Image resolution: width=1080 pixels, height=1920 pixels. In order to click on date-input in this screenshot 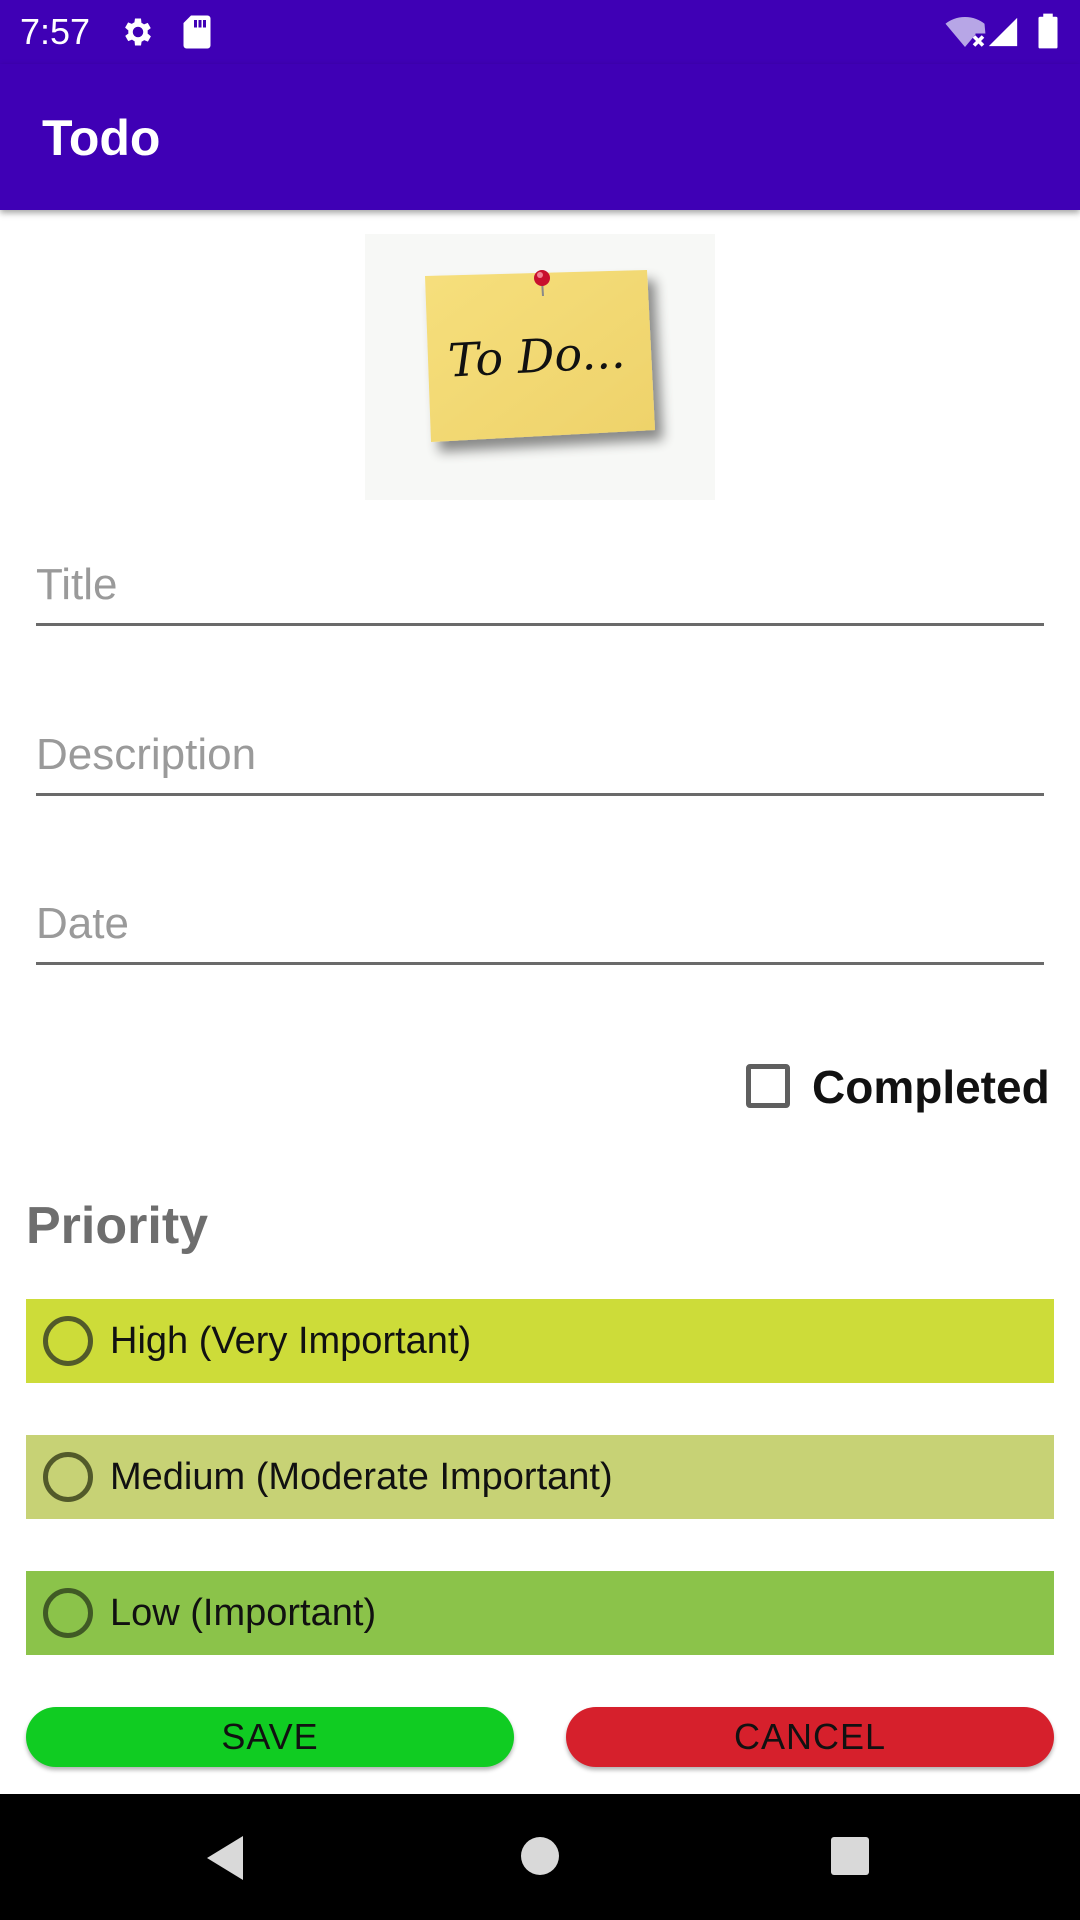, I will do `click(540, 925)`.